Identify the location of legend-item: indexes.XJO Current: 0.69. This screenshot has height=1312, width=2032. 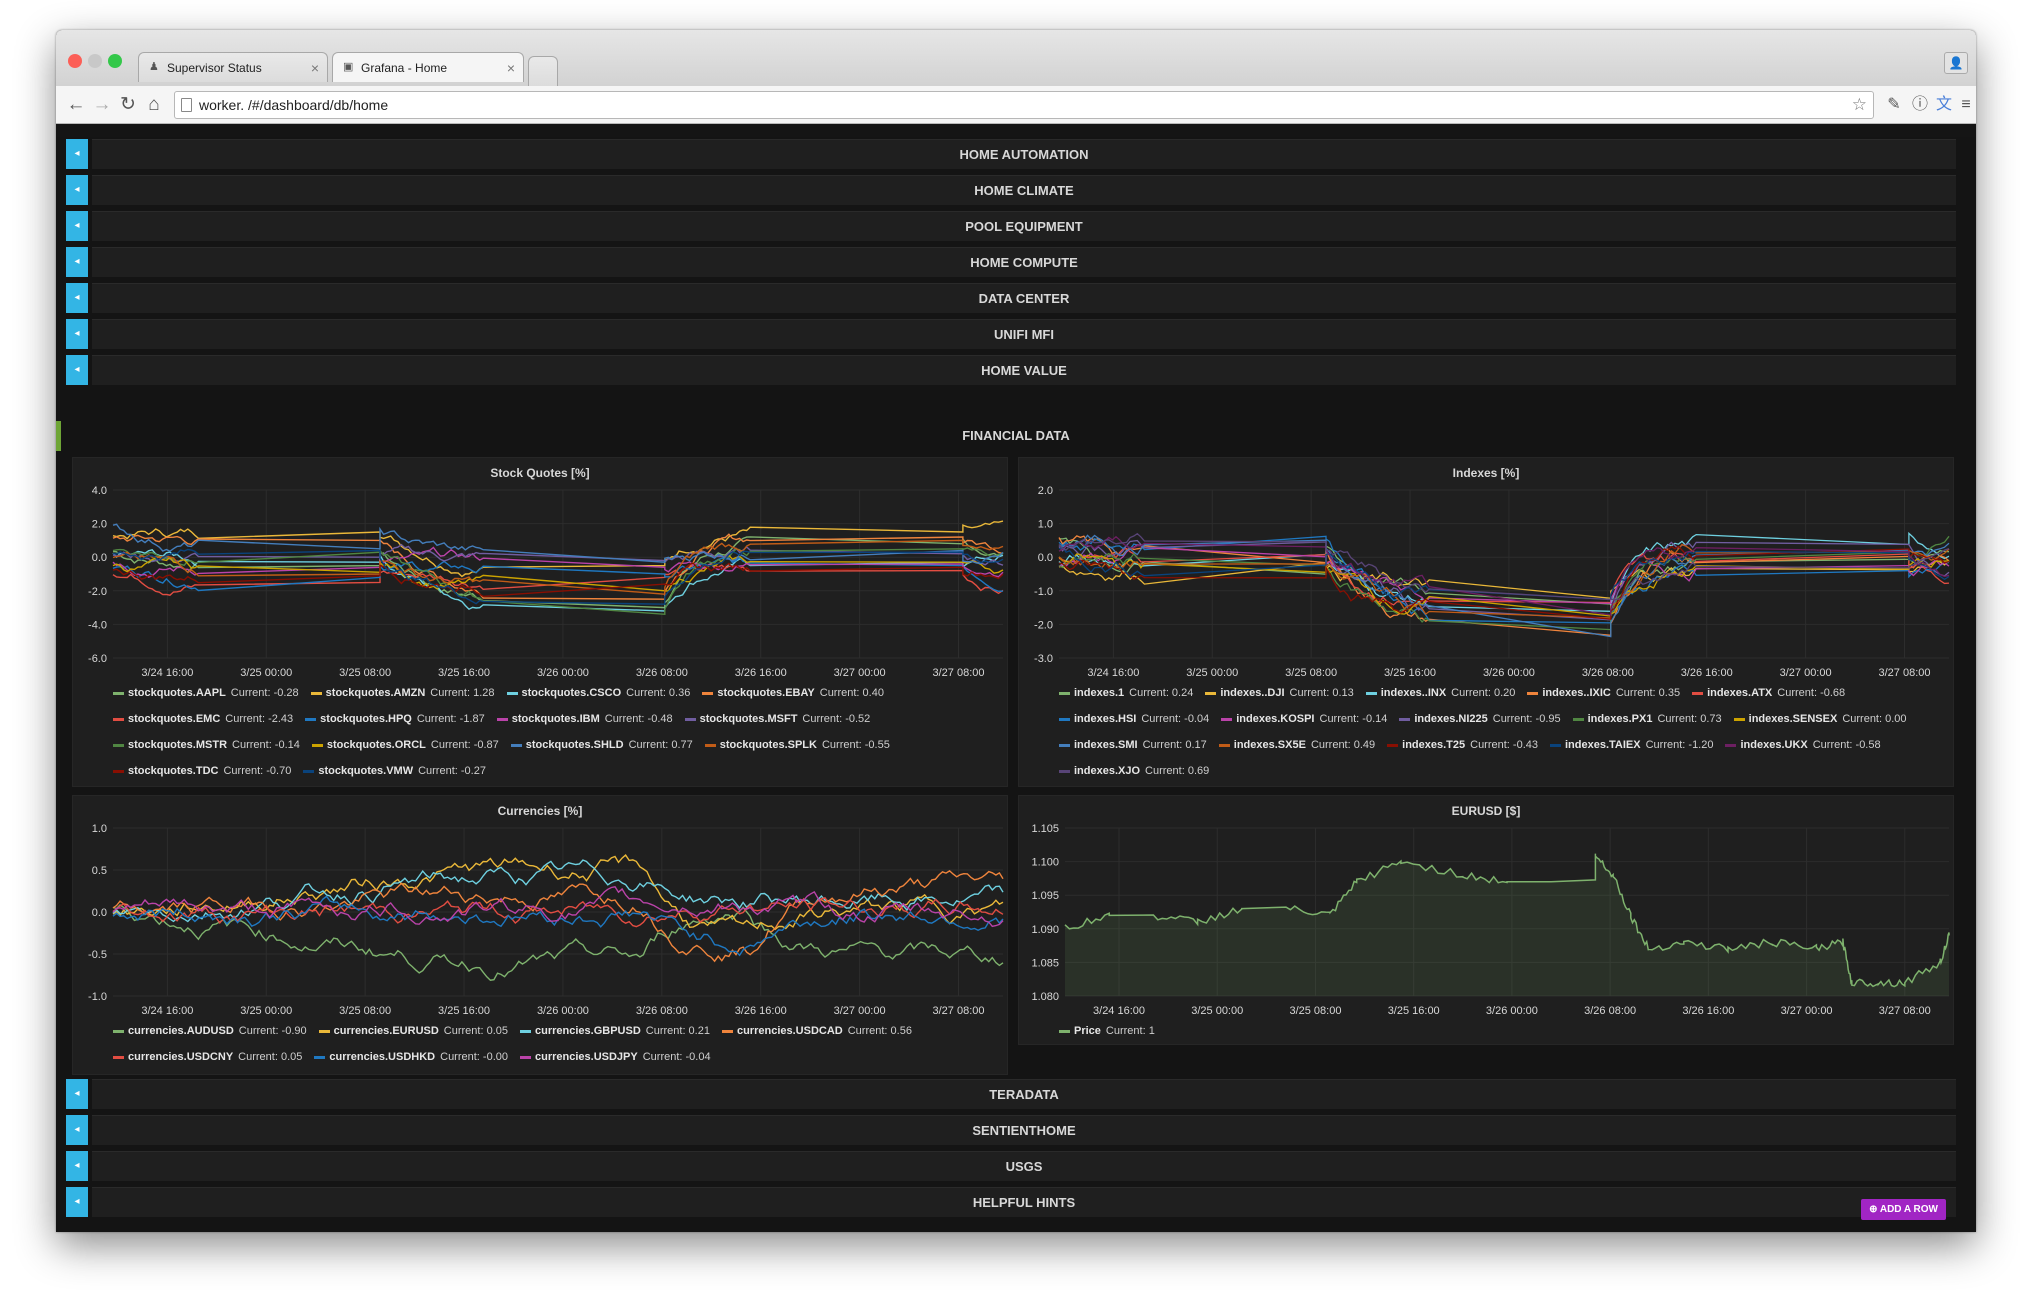
(1134, 771).